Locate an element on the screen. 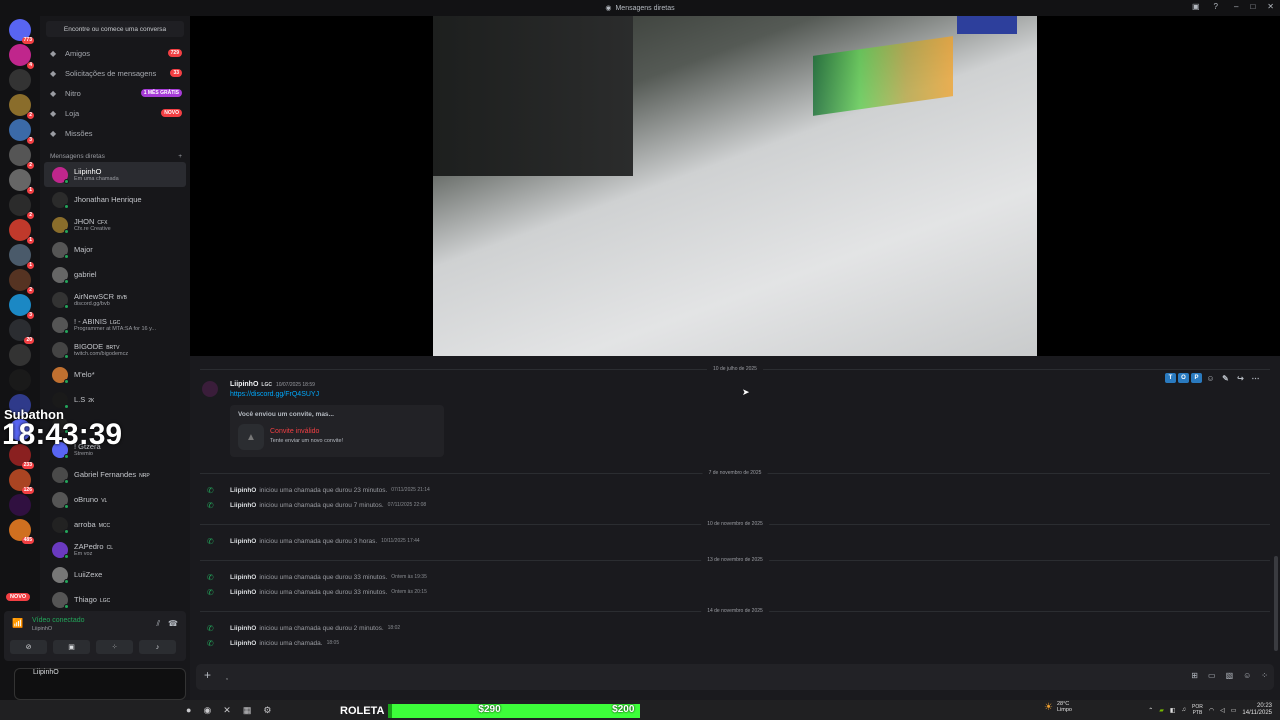 The height and width of the screenshot is (720, 1280). dm-item: Major is located at coordinates (115, 249).